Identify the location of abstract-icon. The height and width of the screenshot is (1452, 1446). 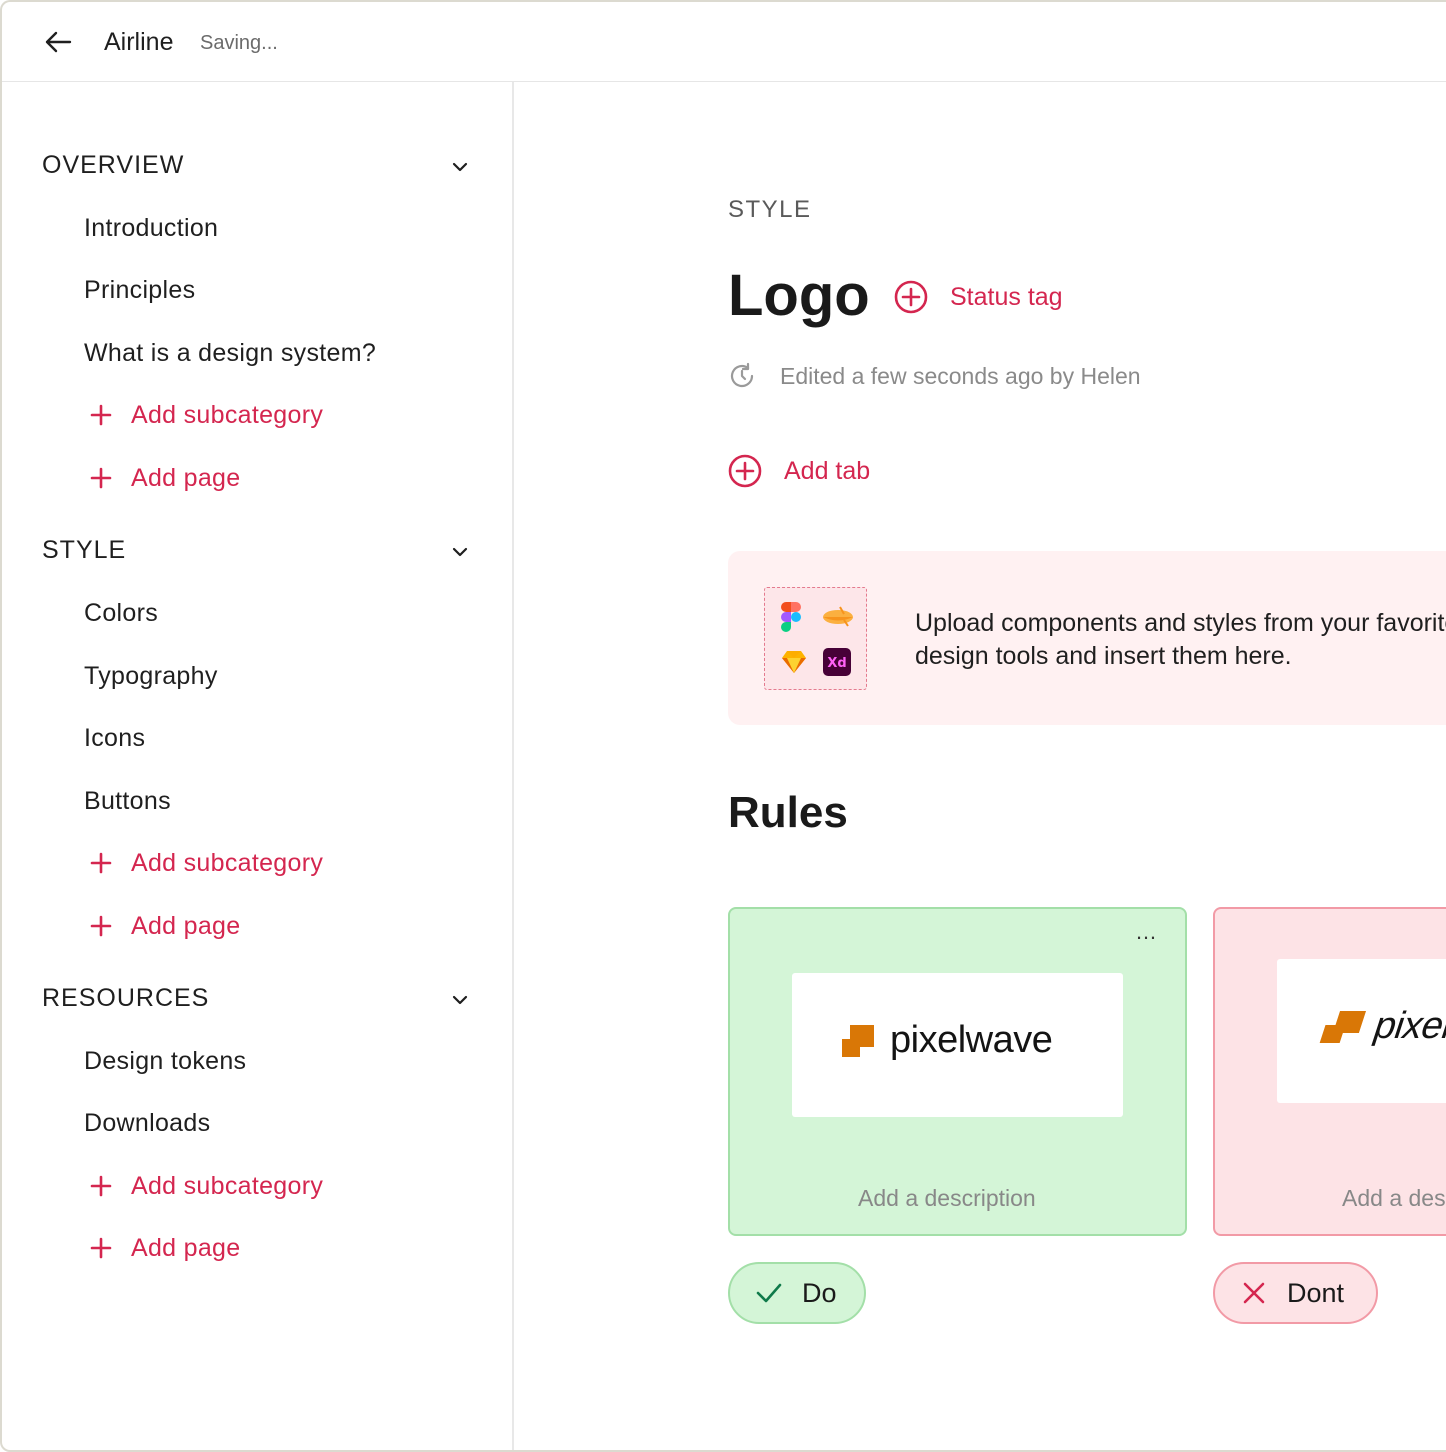
(838, 616).